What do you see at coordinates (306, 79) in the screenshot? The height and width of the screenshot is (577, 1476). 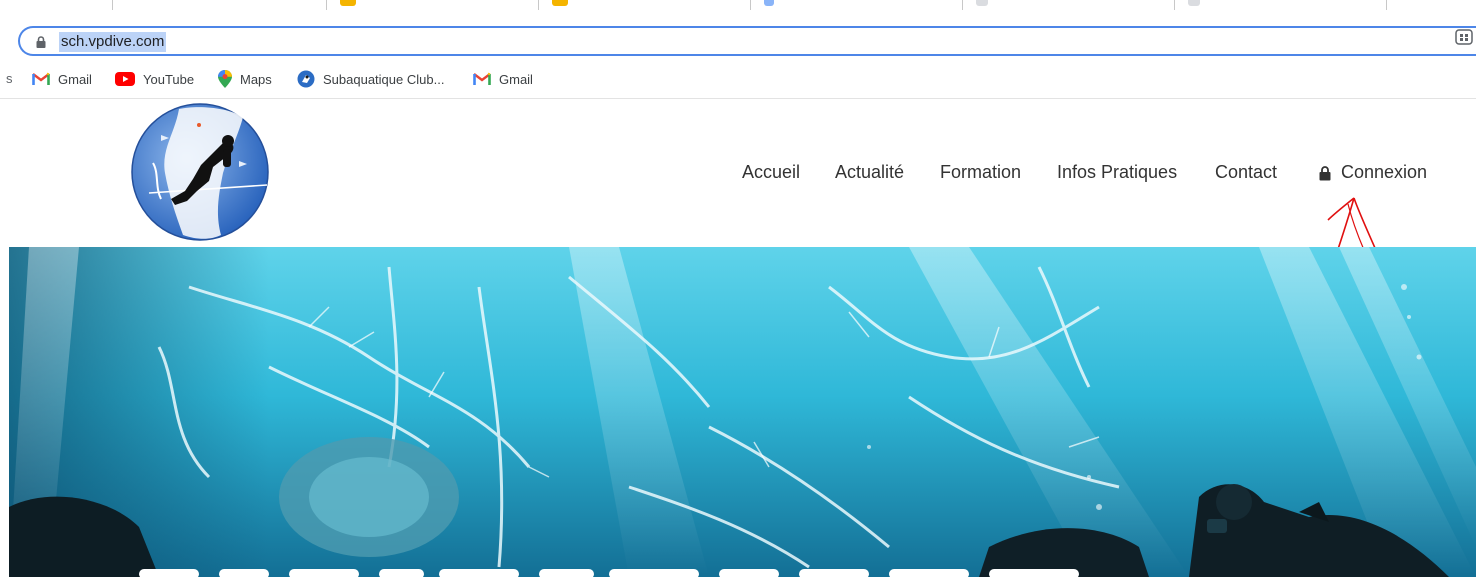 I see `club-icon` at bounding box center [306, 79].